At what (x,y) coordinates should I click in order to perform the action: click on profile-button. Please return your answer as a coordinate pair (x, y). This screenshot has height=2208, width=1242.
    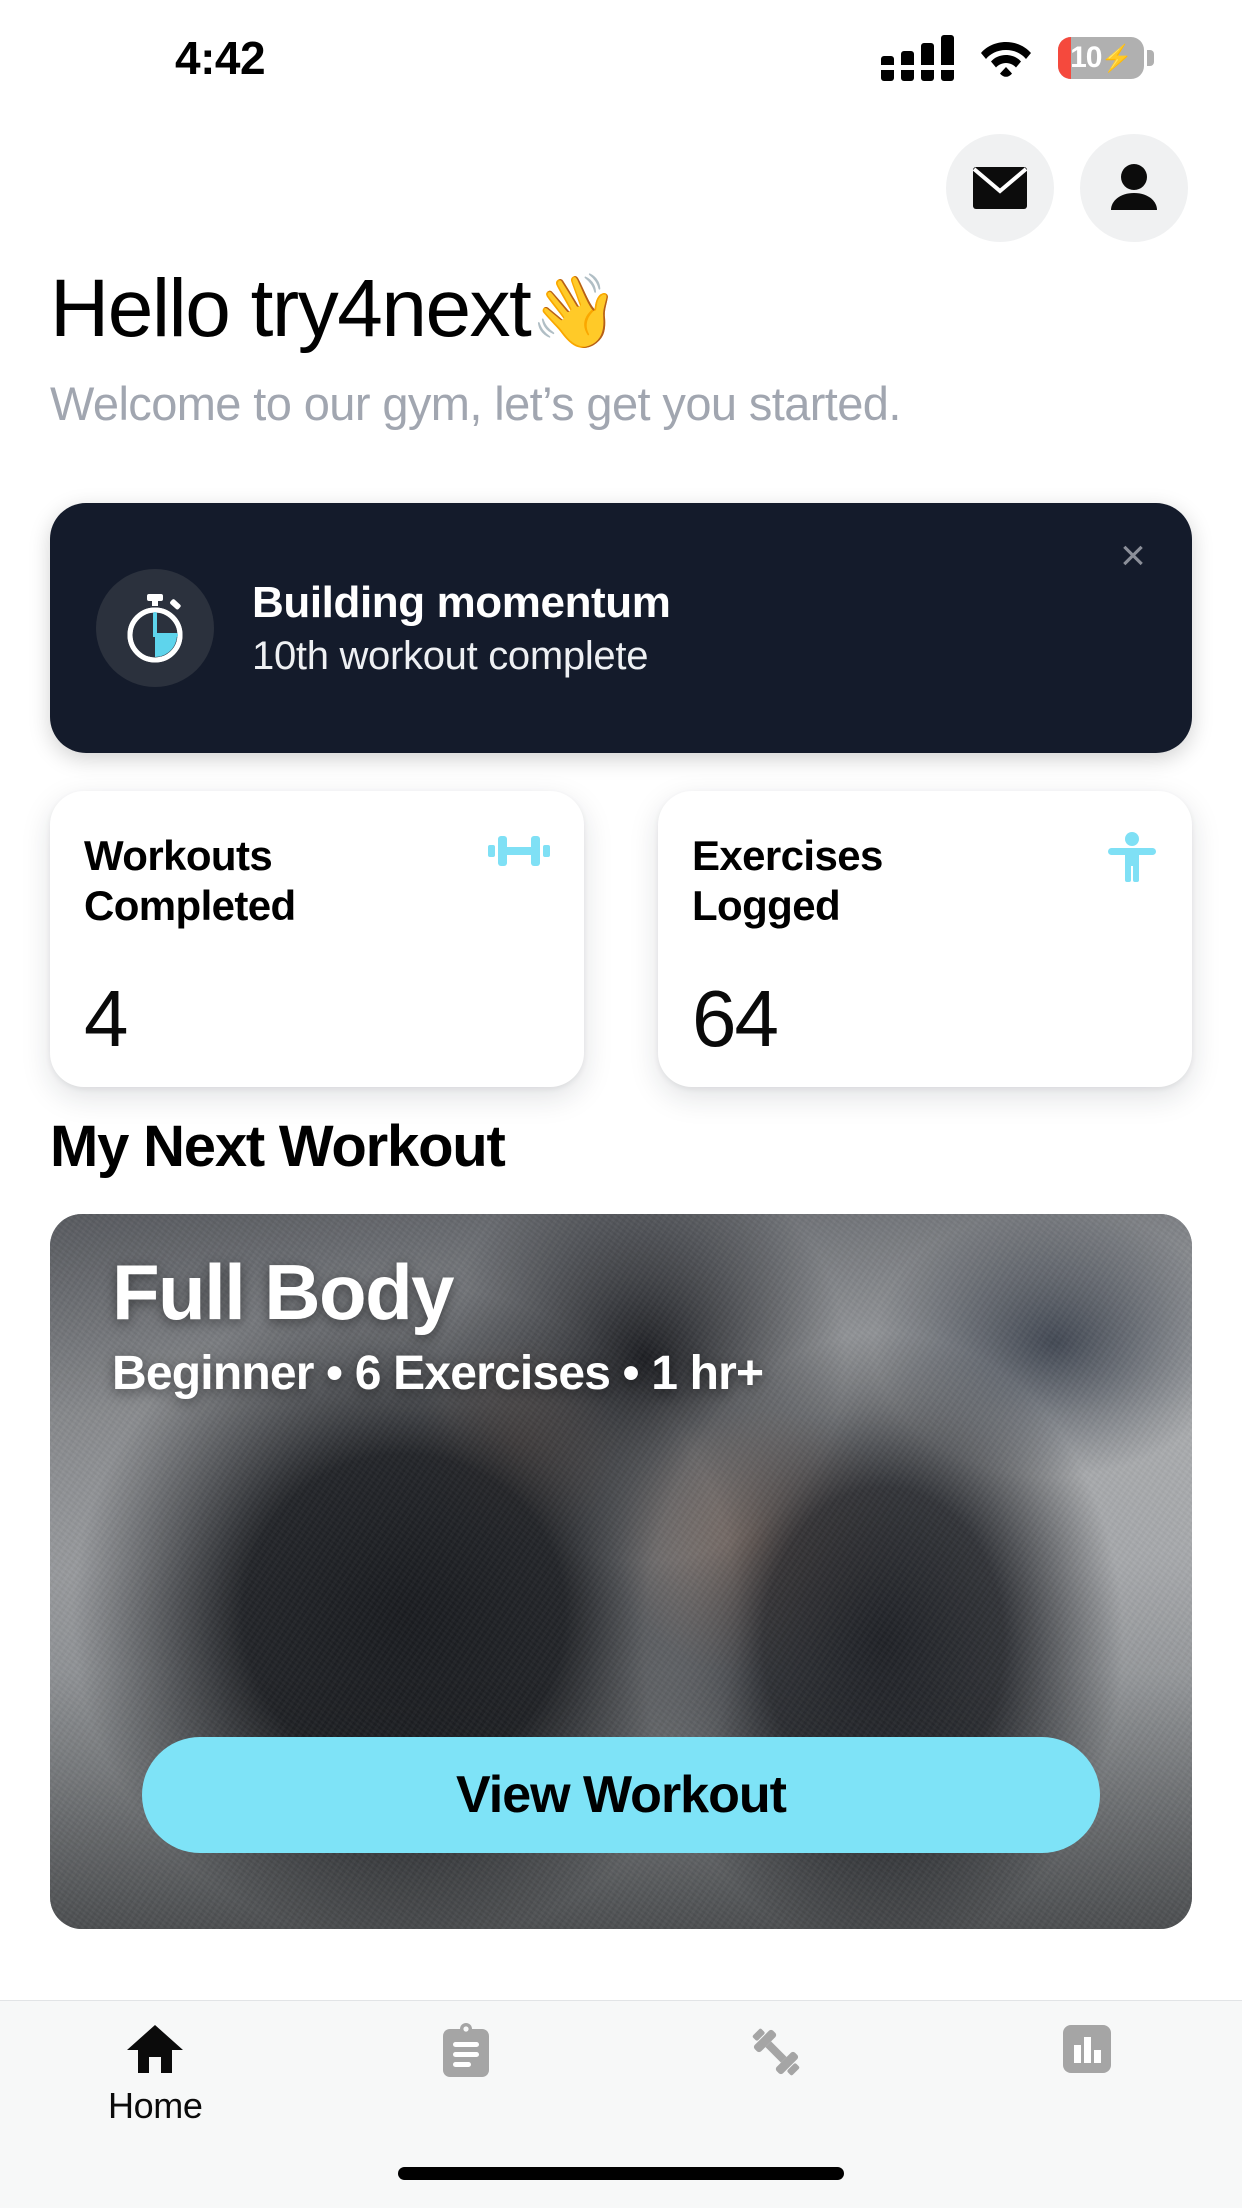
    Looking at the image, I should click on (1134, 188).